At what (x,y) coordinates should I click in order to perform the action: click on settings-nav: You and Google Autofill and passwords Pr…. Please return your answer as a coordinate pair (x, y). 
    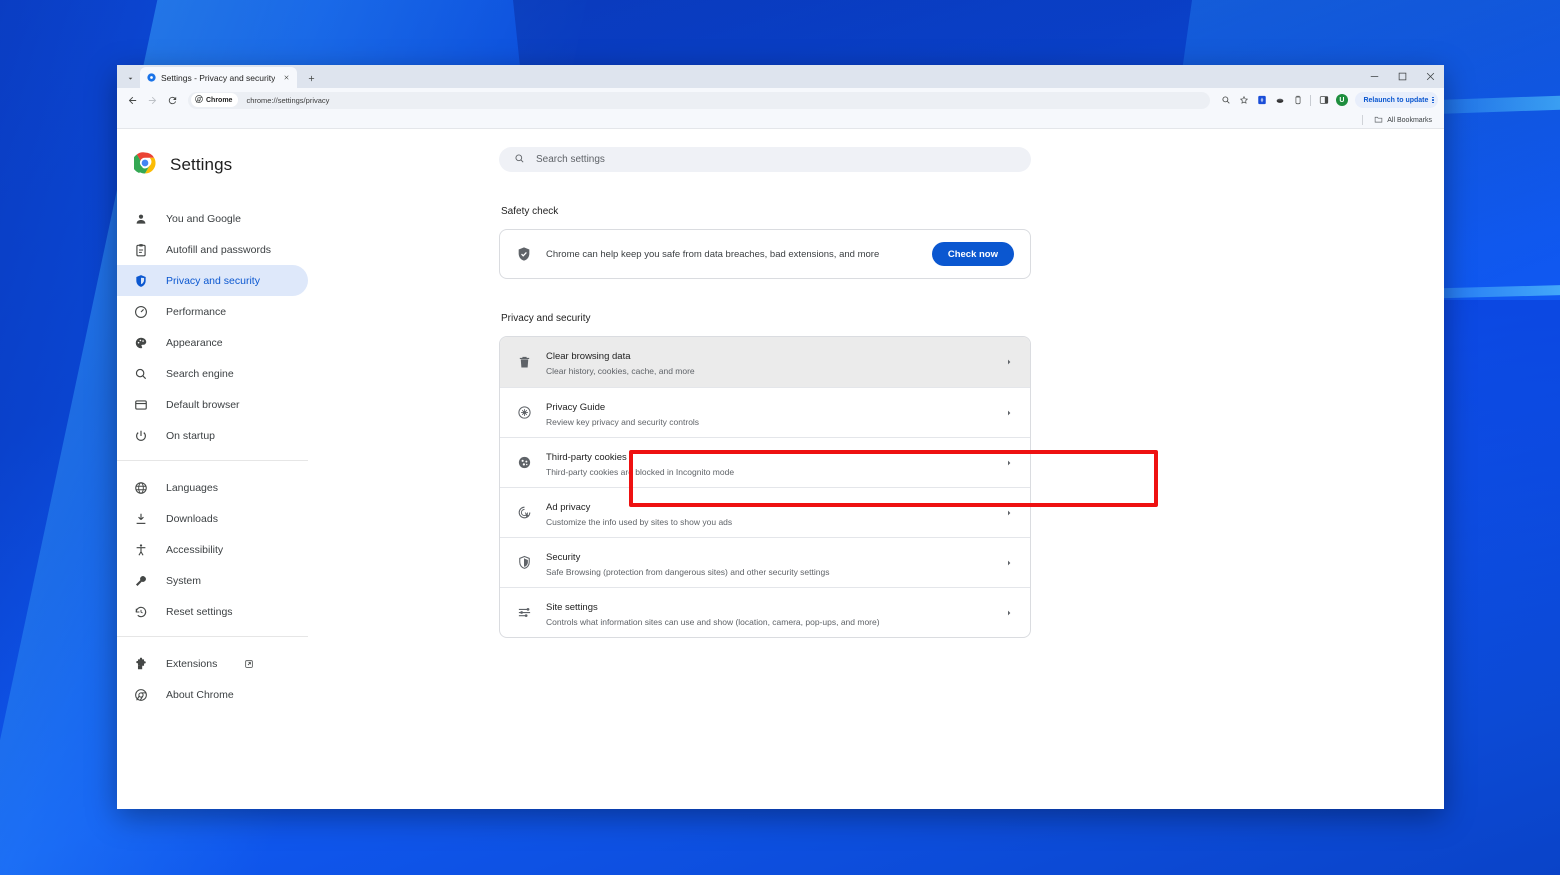
    Looking at the image, I should click on (249, 461).